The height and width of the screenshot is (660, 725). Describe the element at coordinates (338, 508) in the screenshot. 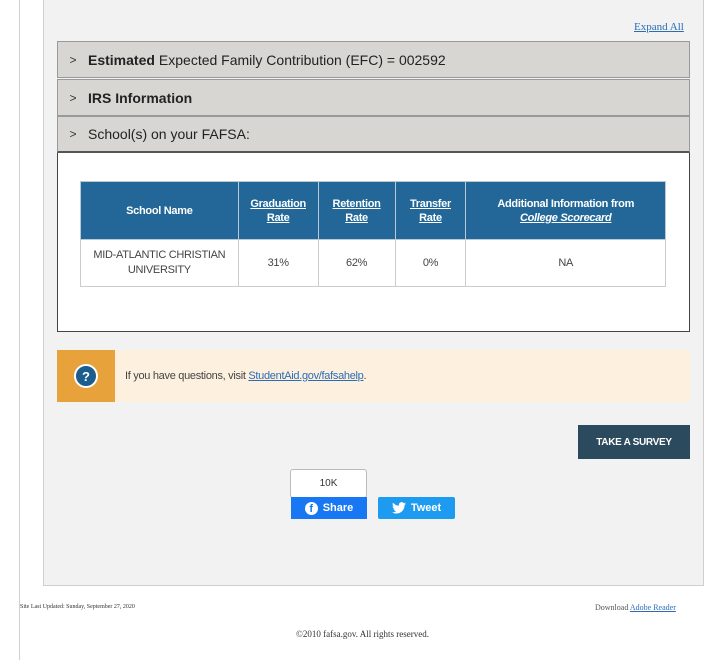

I see `facebook-share-label: Share` at that location.